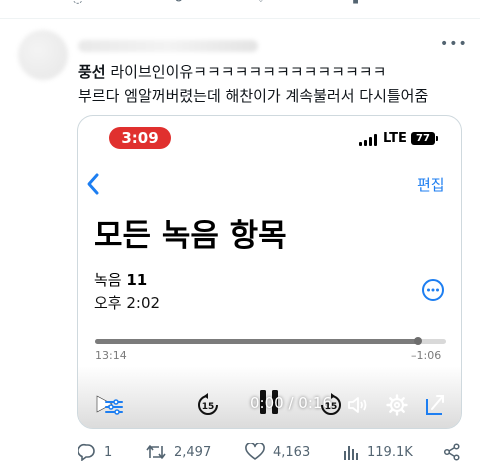  Describe the element at coordinates (114, 407) in the screenshot. I see `sliders-icon` at that location.